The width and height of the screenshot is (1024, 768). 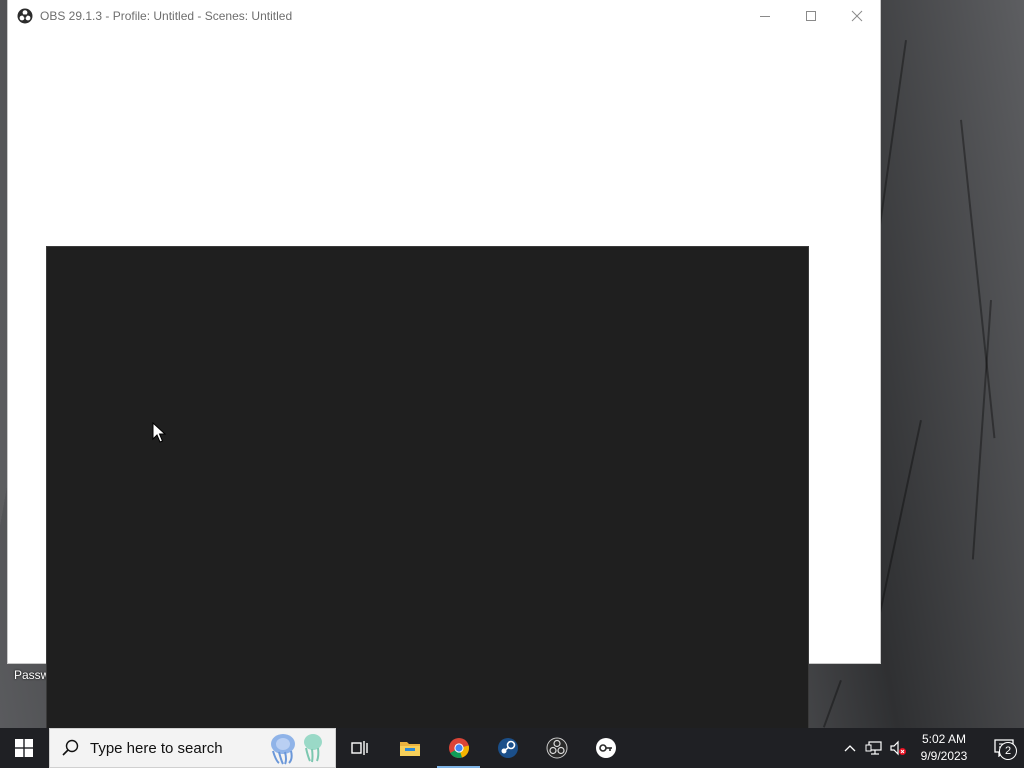 I want to click on system-tray: 5:02 AM 9/9/2023 2, so click(x=931, y=748).